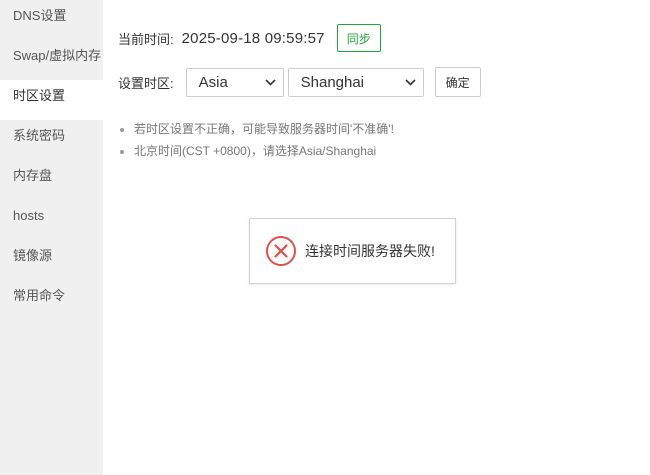 This screenshot has height=475, width=650. What do you see at coordinates (234, 82) in the screenshot?
I see `region-select: Asia` at bounding box center [234, 82].